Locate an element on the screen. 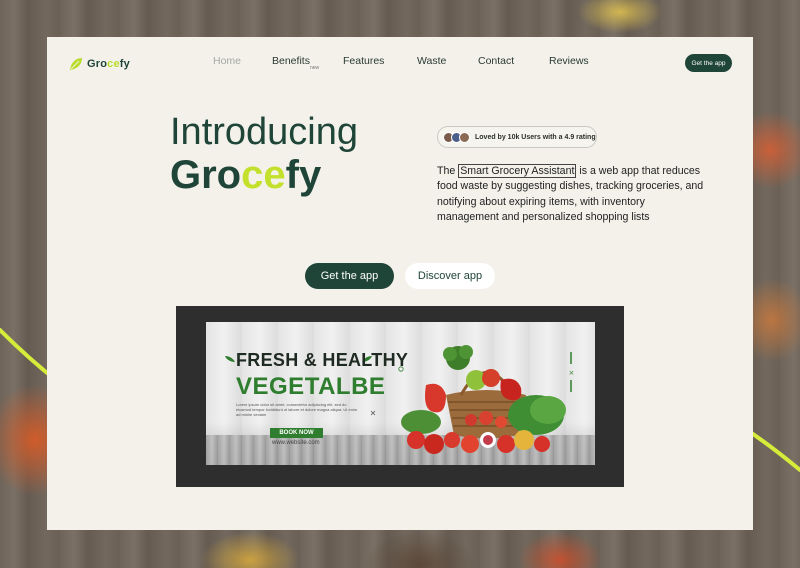 Image resolution: width=800 pixels, height=568 pixels. book-now-button: BOOK NOW is located at coordinates (296, 433).